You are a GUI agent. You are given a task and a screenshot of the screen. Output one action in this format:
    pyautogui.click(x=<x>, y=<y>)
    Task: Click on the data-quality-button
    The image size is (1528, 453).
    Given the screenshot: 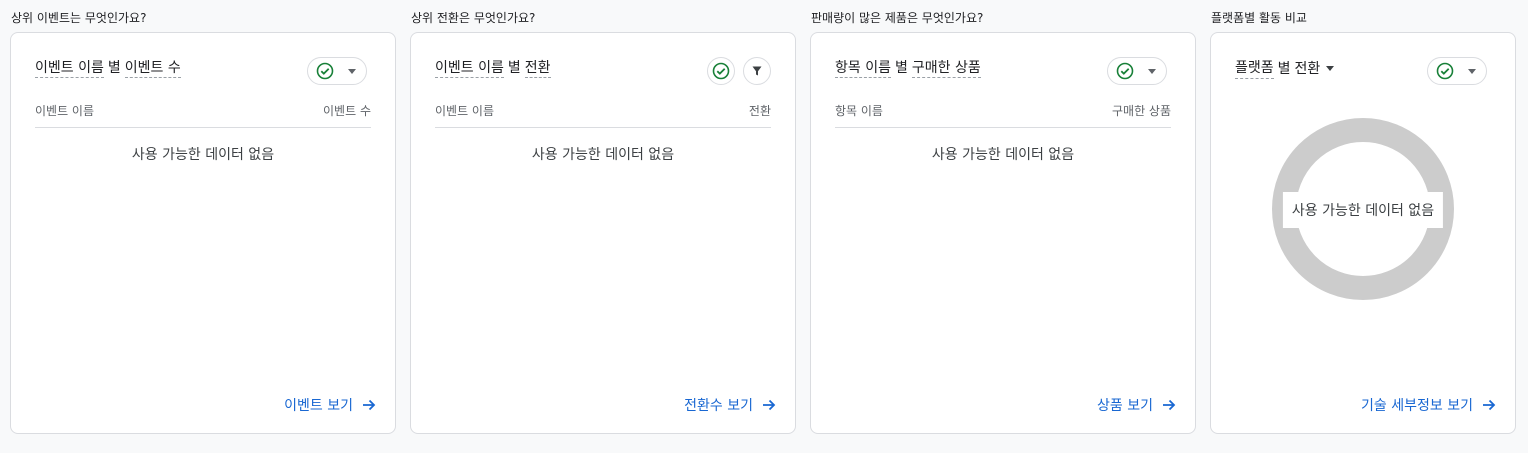 What is the action you would take?
    pyautogui.click(x=721, y=71)
    